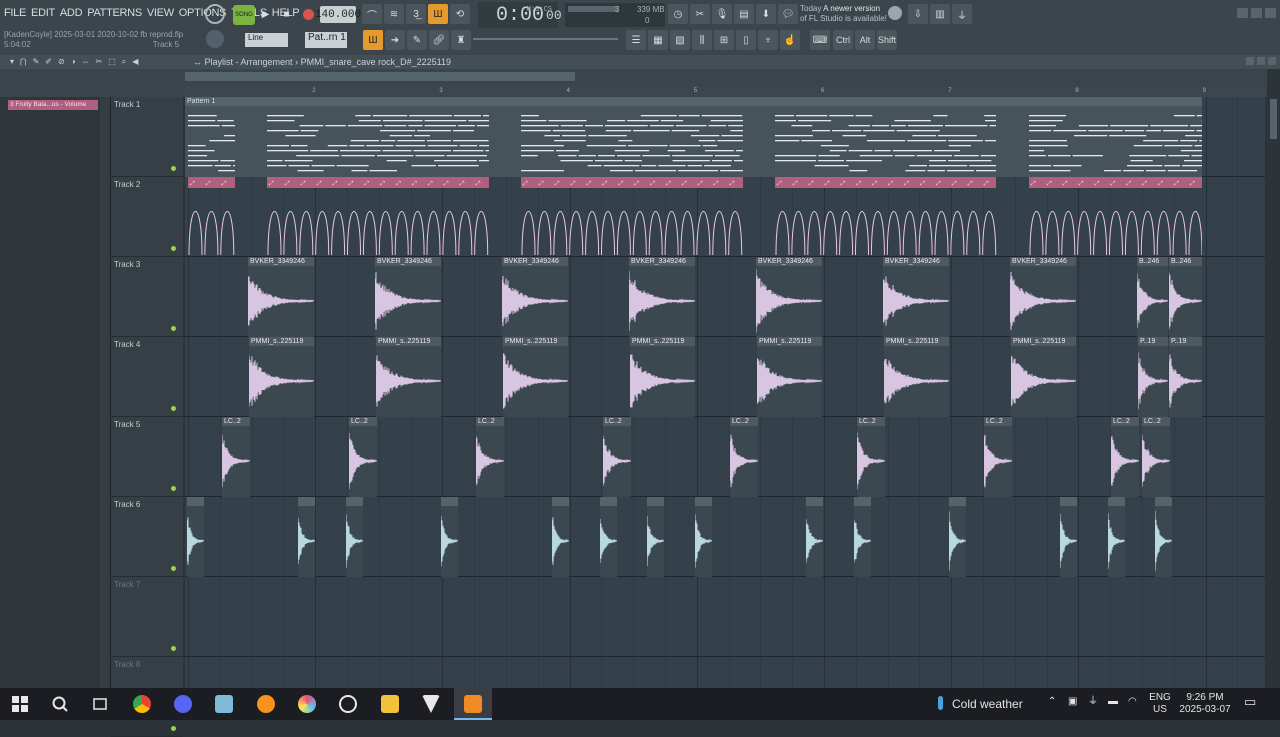  I want to click on notes-button: ▯, so click(746, 40).